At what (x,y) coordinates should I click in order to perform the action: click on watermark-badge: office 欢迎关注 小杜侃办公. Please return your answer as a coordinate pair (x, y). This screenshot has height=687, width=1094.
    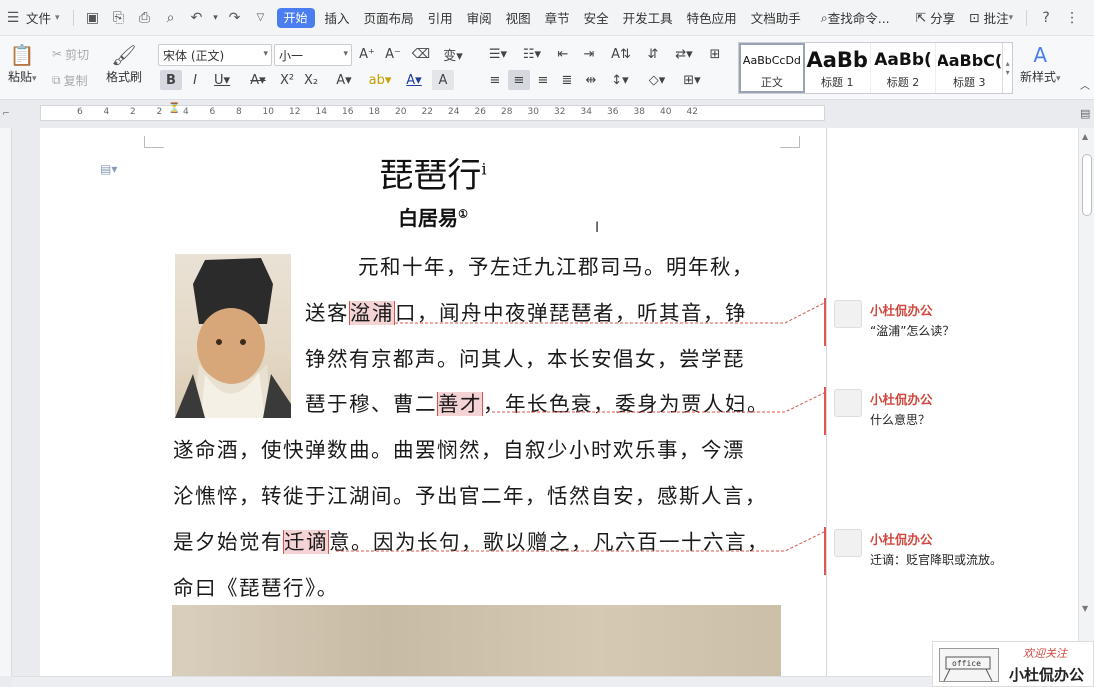
    Looking at the image, I should click on (1013, 664).